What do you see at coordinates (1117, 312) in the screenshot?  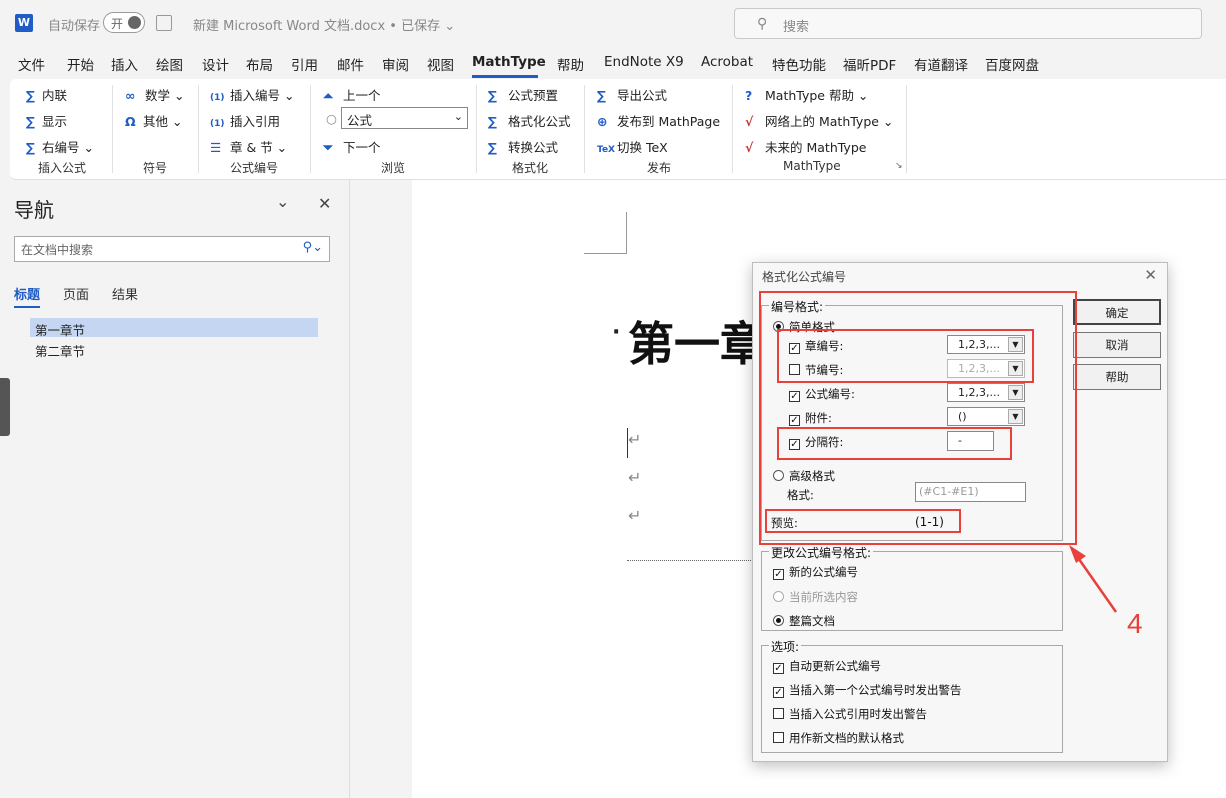 I see `ok-button: 确定` at bounding box center [1117, 312].